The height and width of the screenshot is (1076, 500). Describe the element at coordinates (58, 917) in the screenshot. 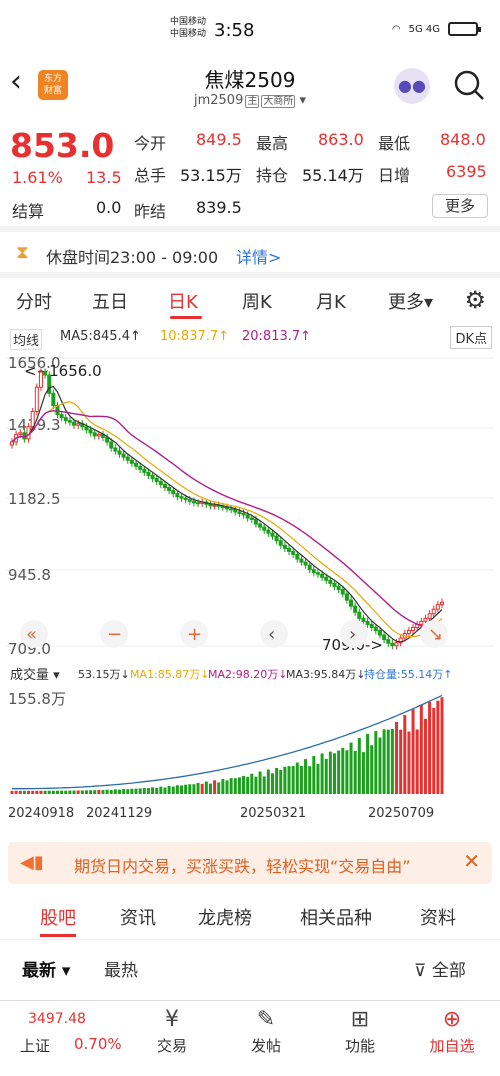

I see `tab-guba: 股吧` at that location.